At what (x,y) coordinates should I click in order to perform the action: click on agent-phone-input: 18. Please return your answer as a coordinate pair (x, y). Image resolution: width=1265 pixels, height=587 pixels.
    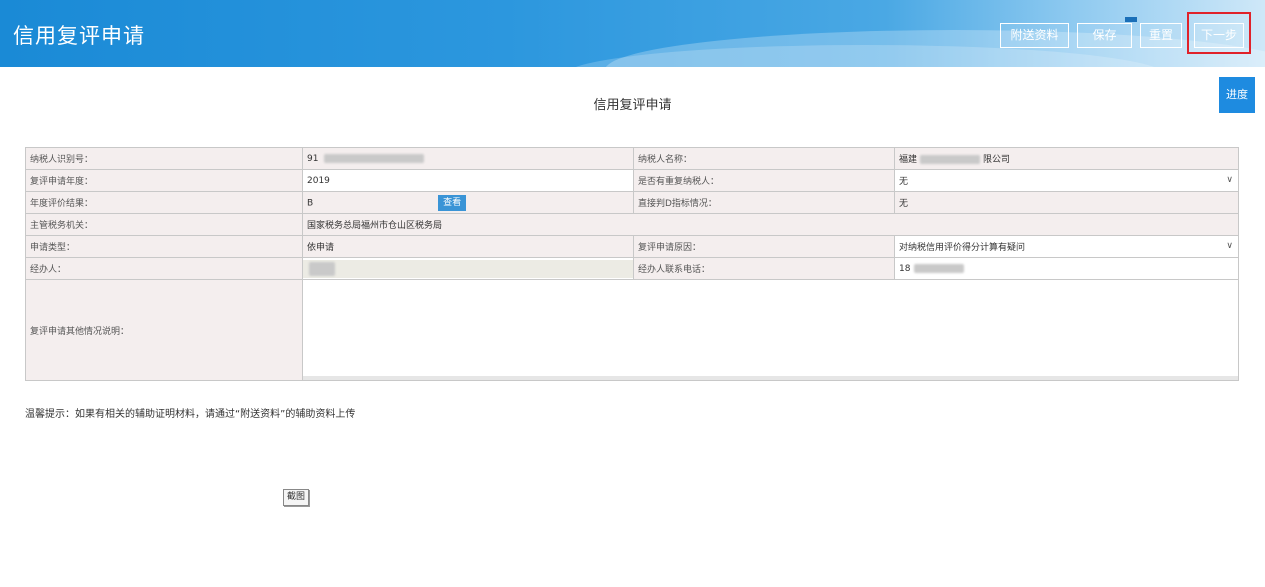
    Looking at the image, I should click on (1066, 268).